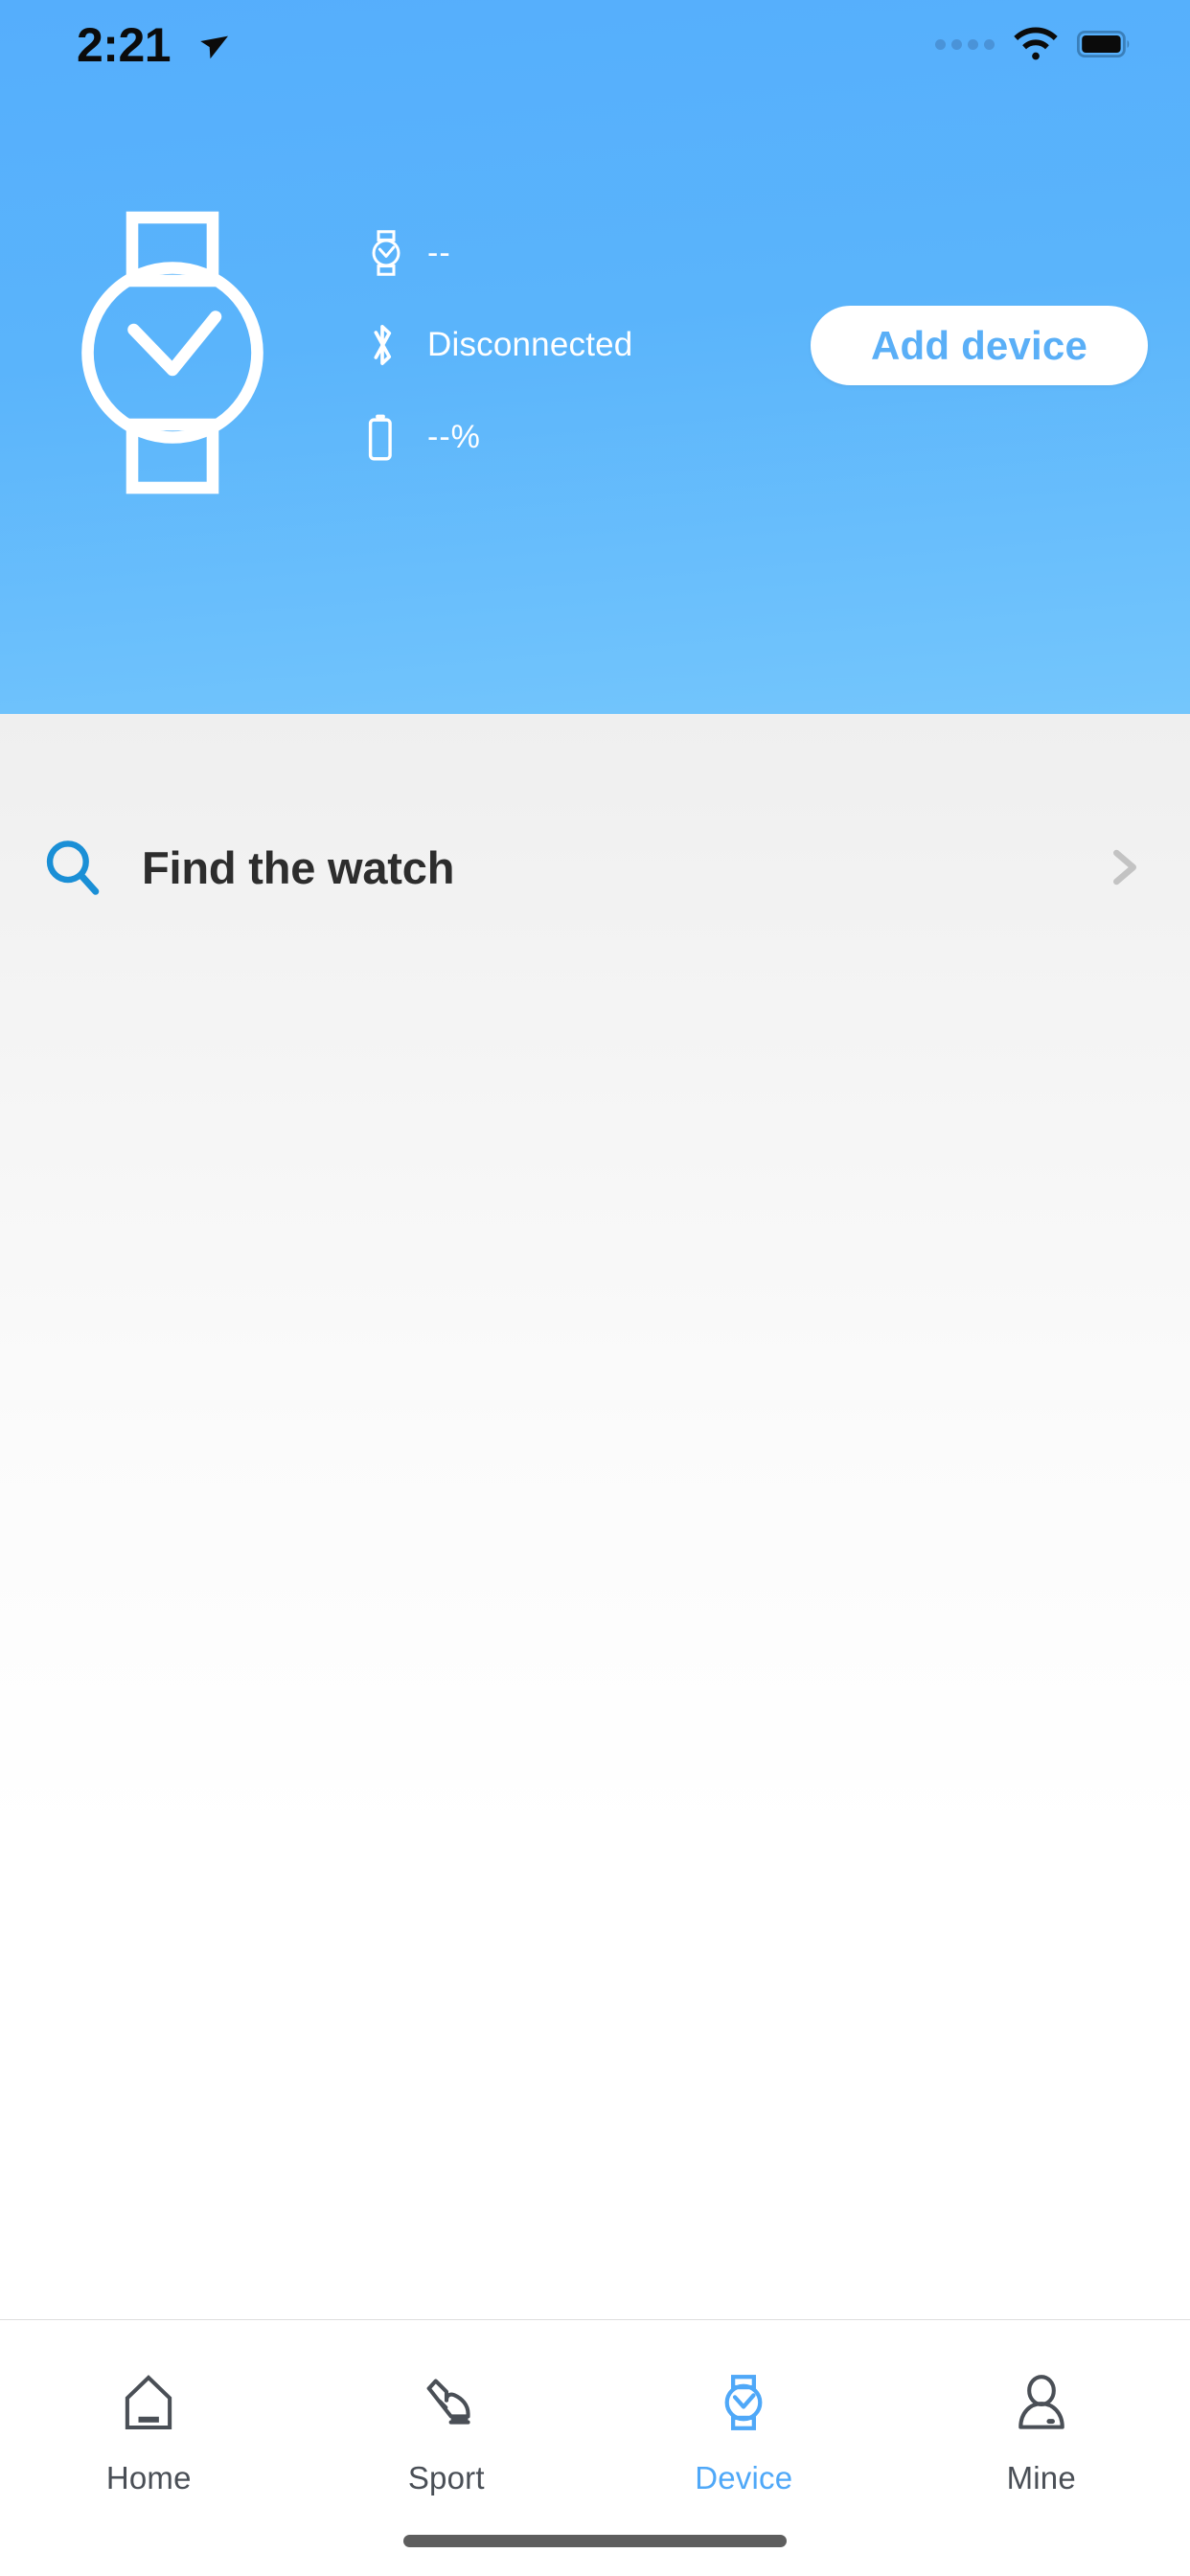  Describe the element at coordinates (386, 437) in the screenshot. I see `battery-vertical-icon` at that location.